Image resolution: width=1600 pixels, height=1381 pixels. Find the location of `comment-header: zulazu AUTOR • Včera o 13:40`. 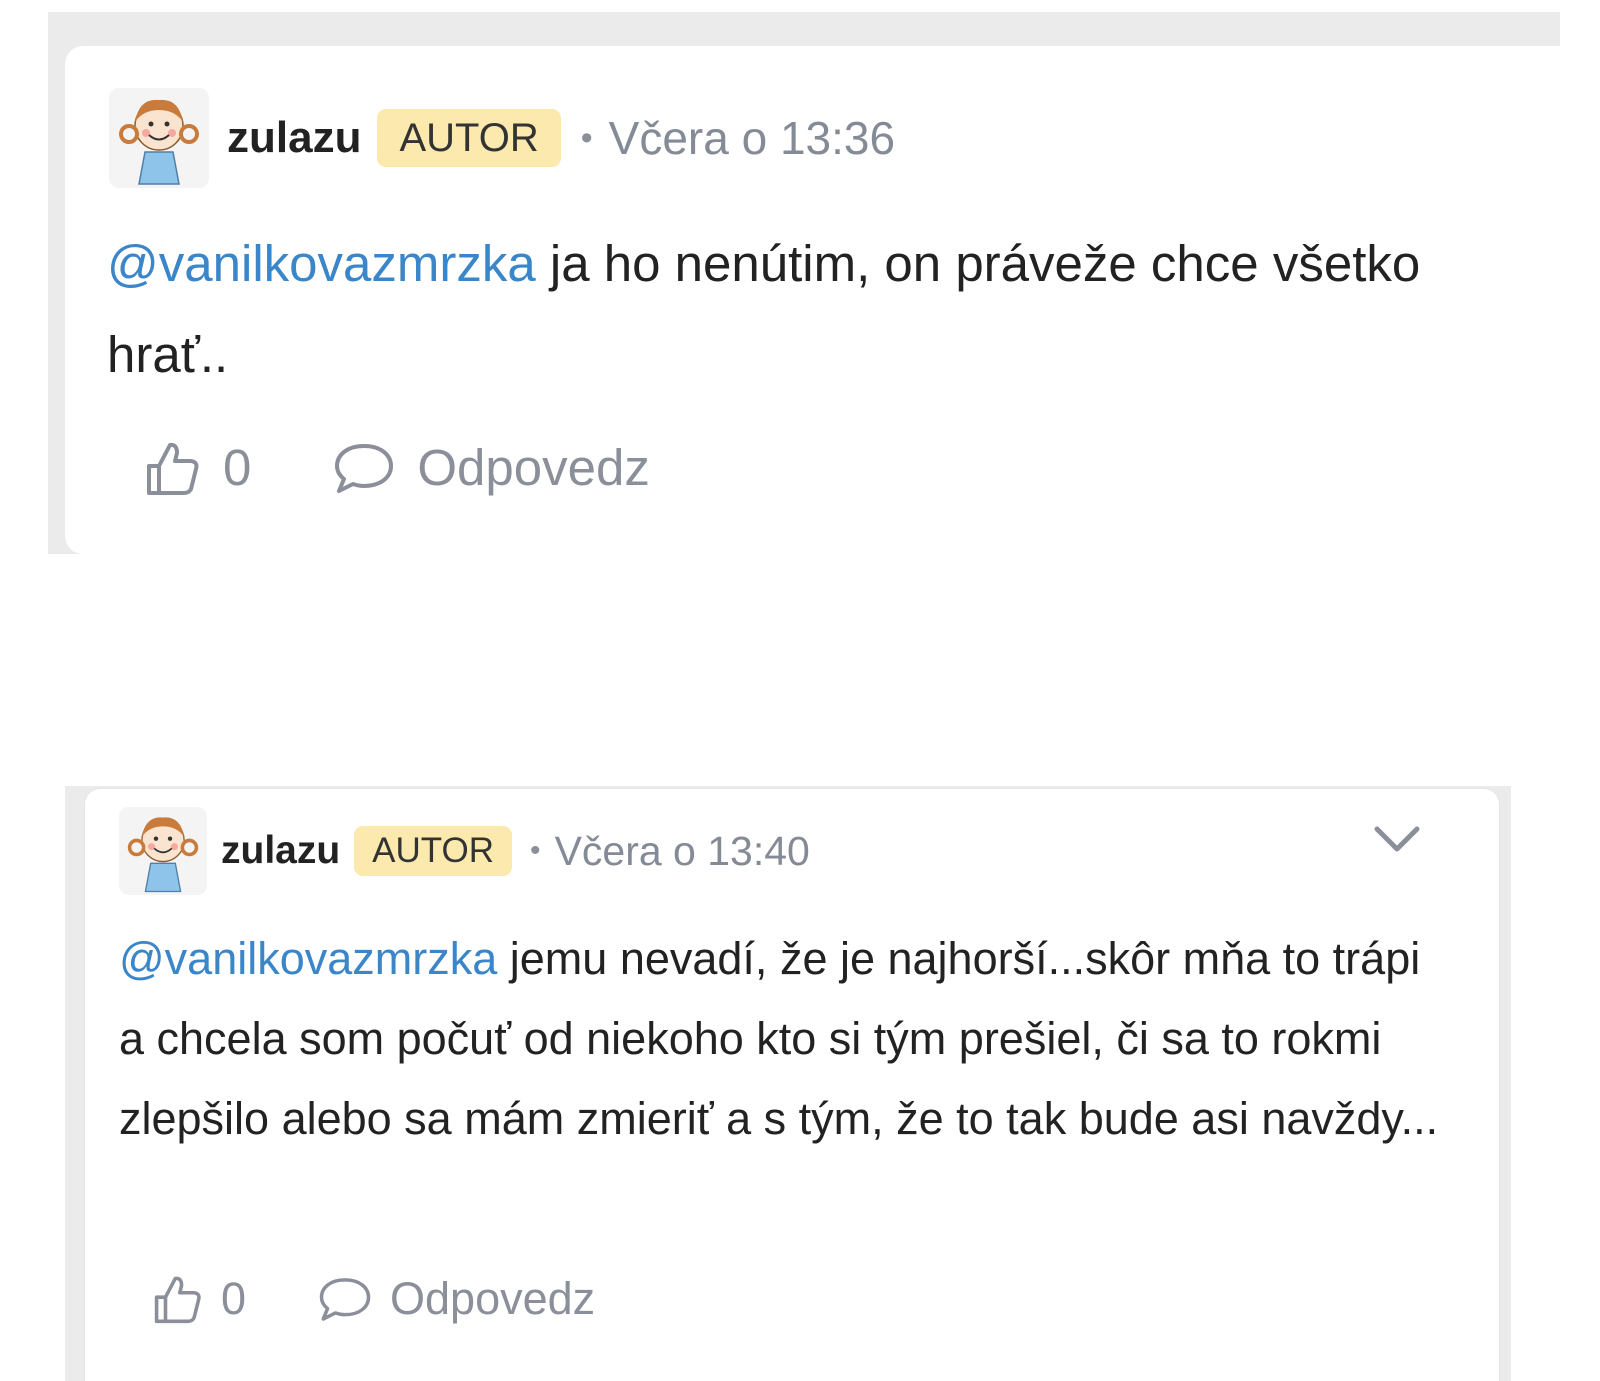

comment-header: zulazu AUTOR • Včera o 13:40 is located at coordinates (464, 851).